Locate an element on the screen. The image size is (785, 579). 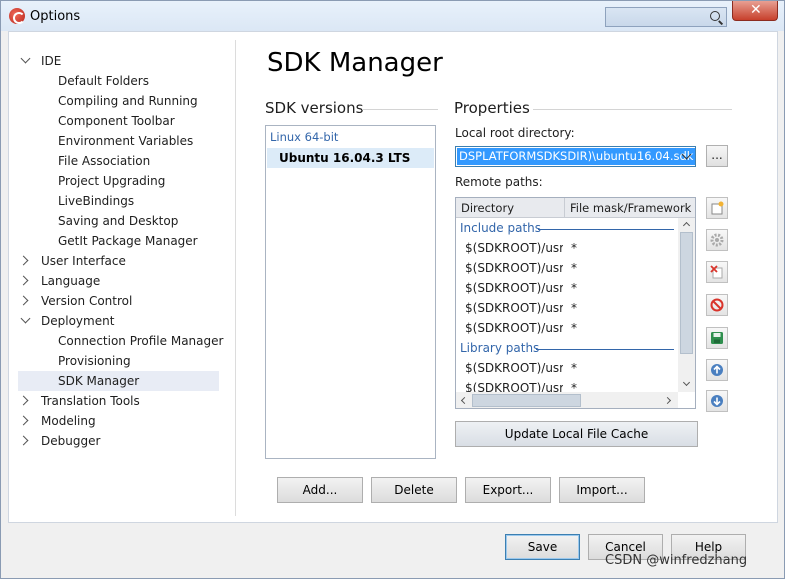
tree-item-environment-variables: Environment Variables is located at coordinates (114, 141).